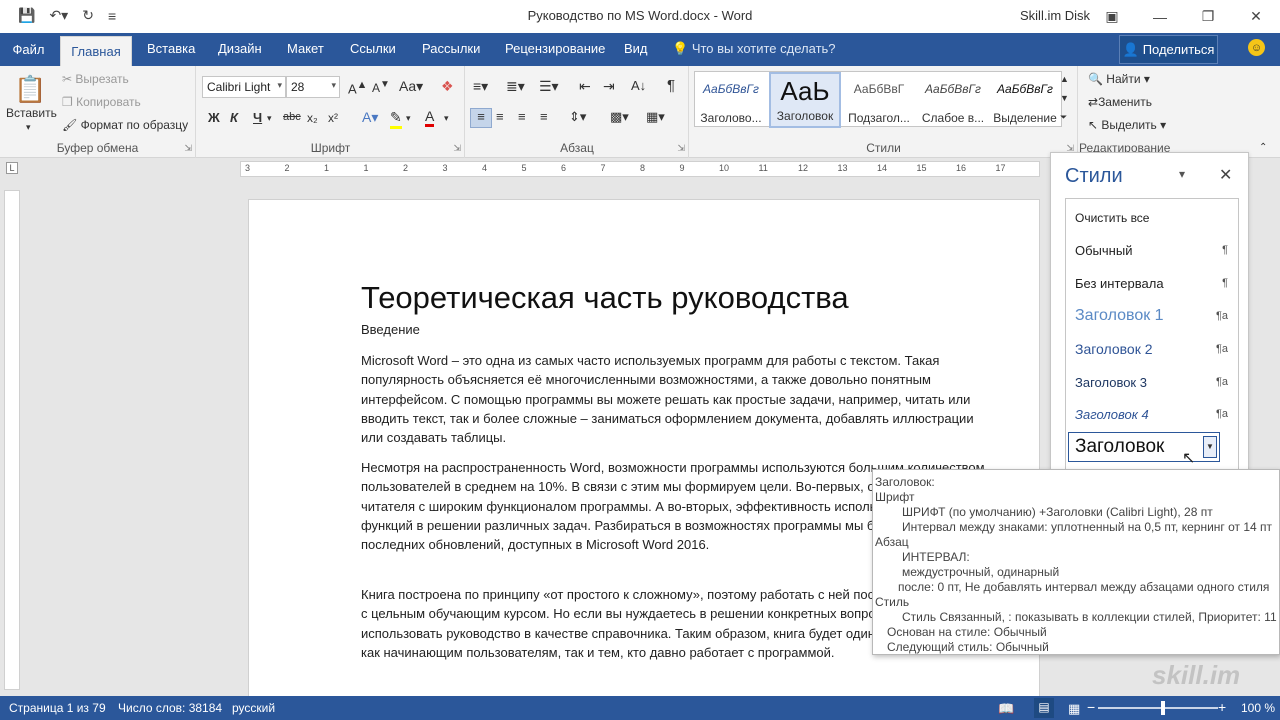 The height and width of the screenshot is (720, 1280). What do you see at coordinates (188, 148) in the screenshot?
I see `clipboard-launcher-icon: ⇲` at bounding box center [188, 148].